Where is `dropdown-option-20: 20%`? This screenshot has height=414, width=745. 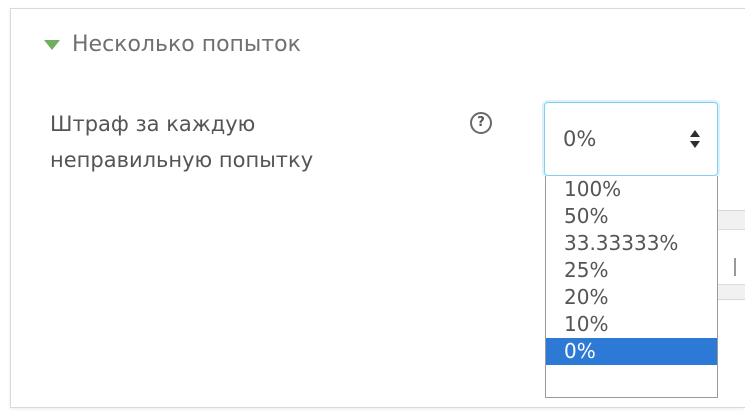 dropdown-option-20: 20% is located at coordinates (631, 297).